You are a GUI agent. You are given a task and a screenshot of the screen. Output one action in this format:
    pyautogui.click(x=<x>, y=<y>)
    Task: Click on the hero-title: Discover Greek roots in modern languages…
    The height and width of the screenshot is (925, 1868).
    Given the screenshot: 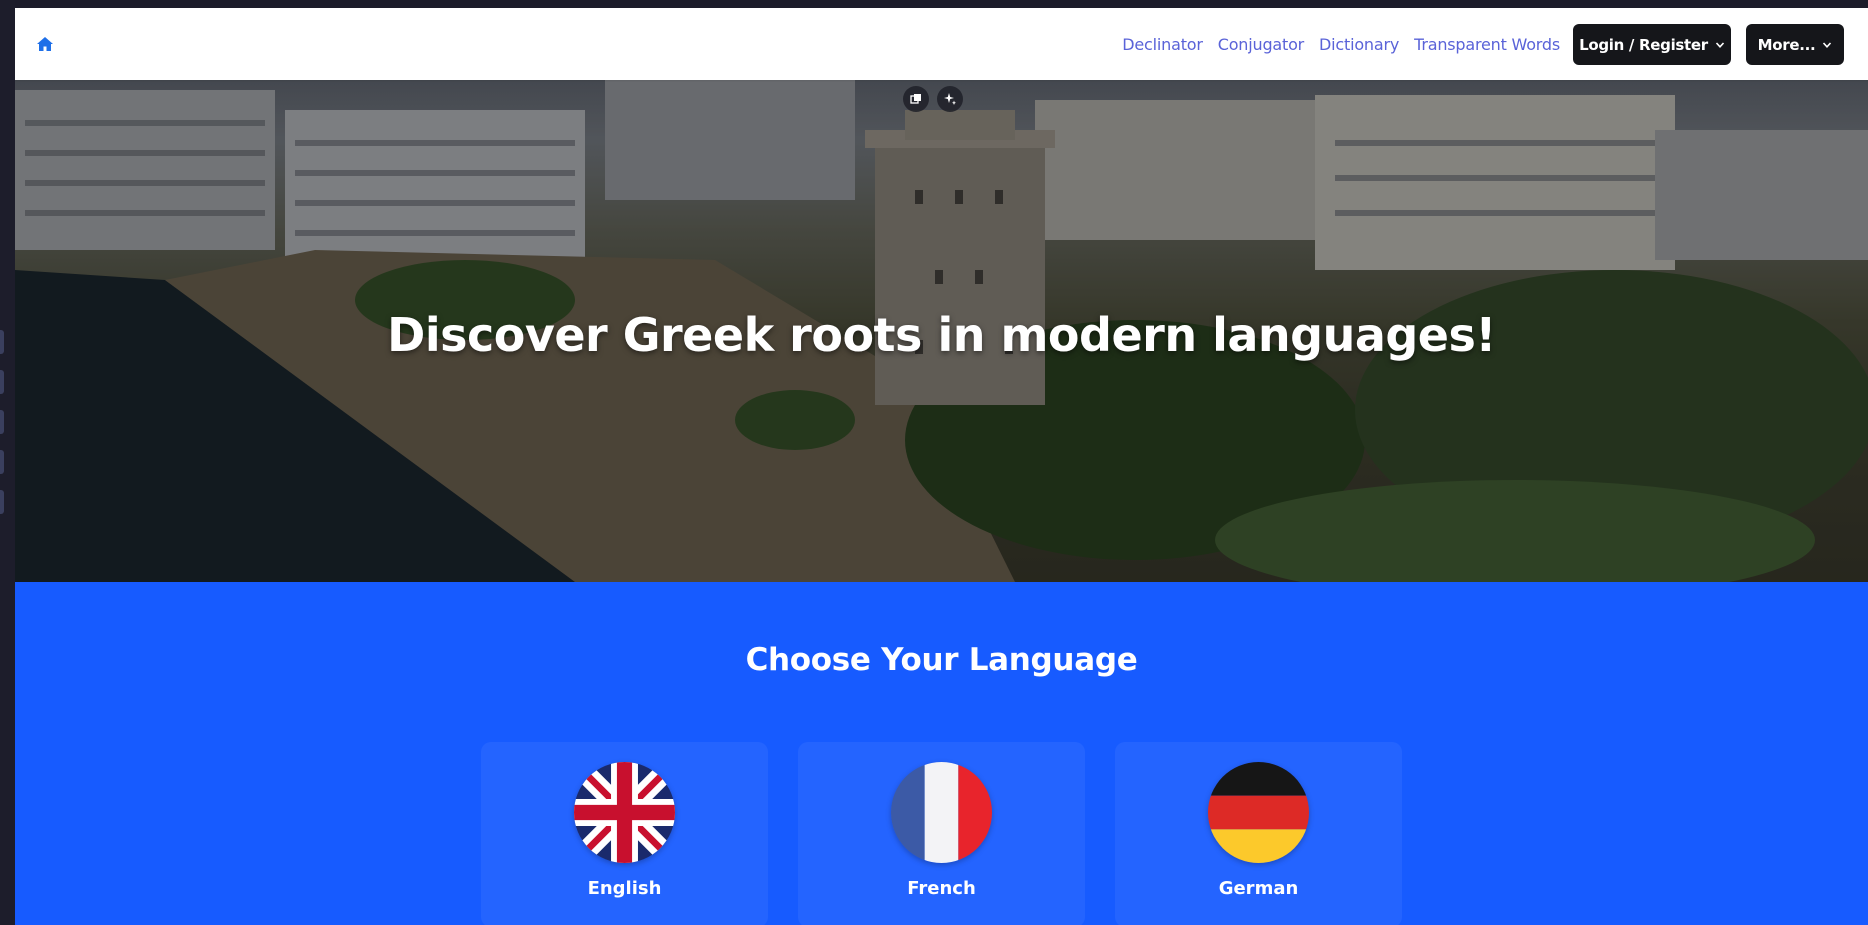 What is the action you would take?
    pyautogui.click(x=941, y=335)
    